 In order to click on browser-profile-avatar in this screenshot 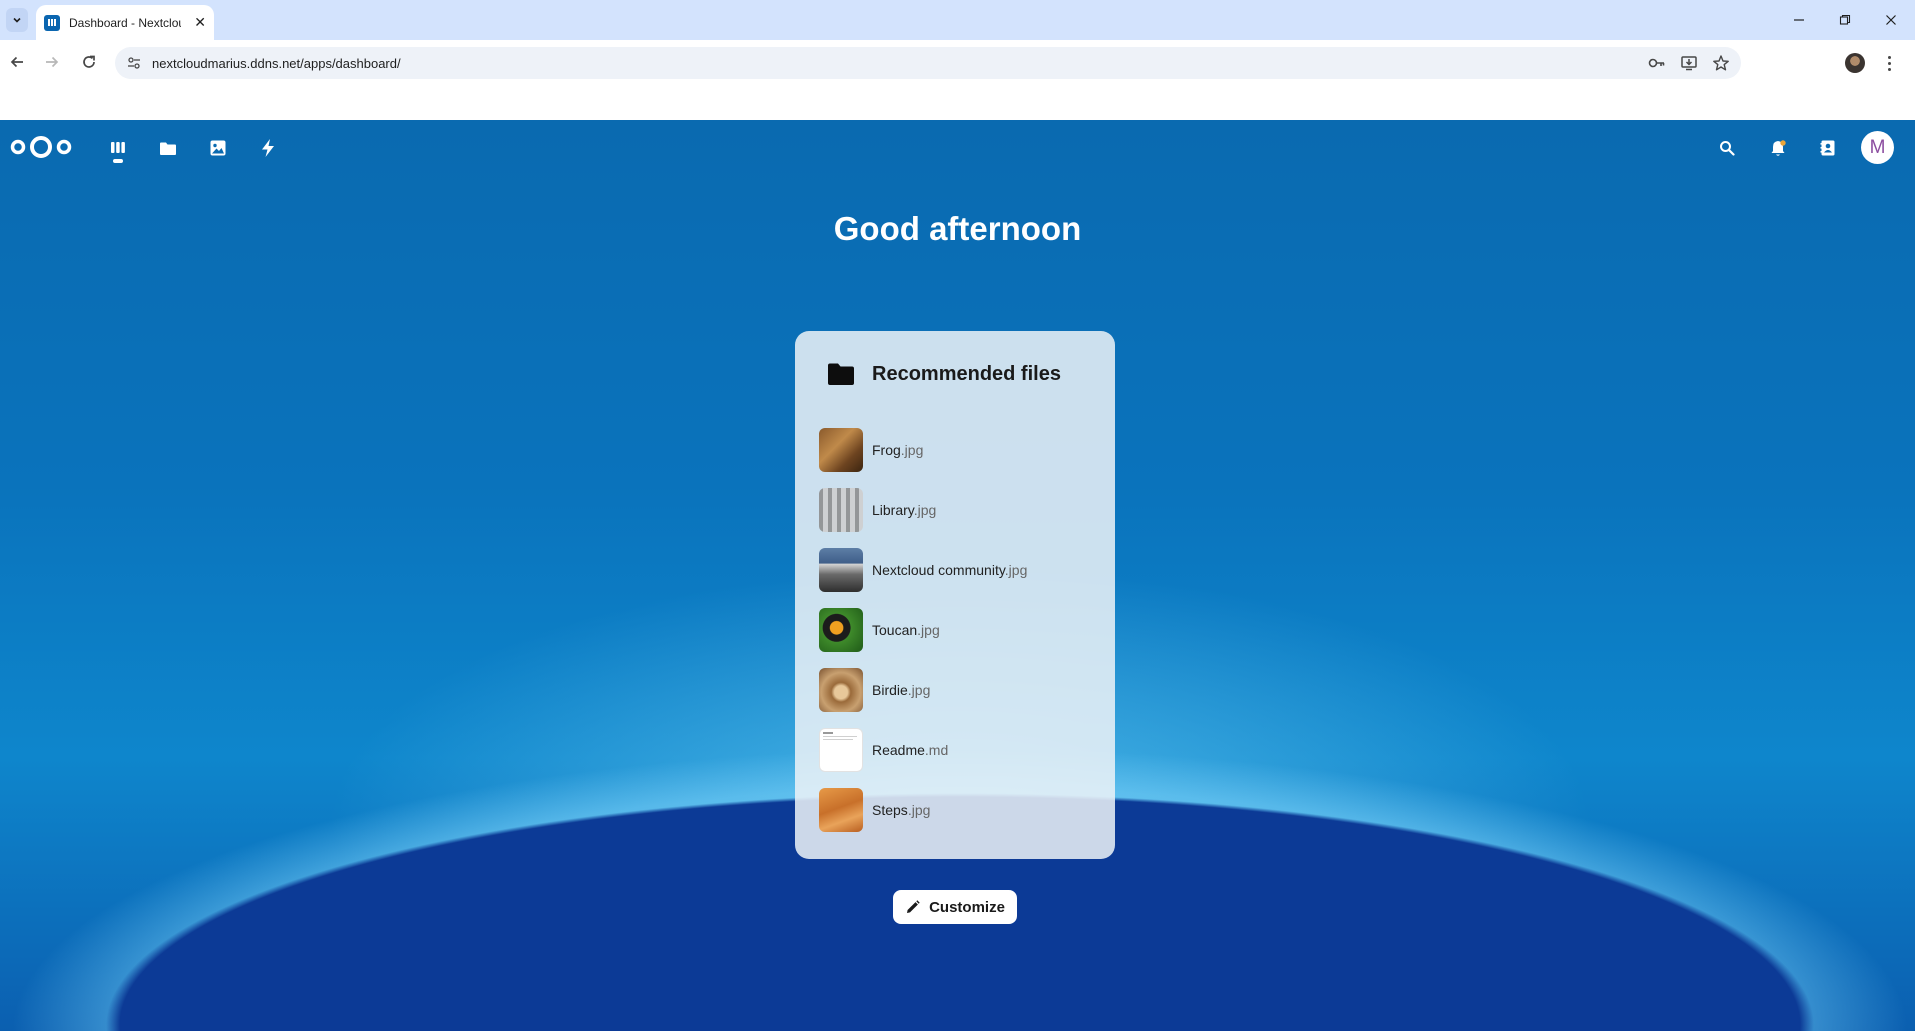, I will do `click(1855, 63)`.